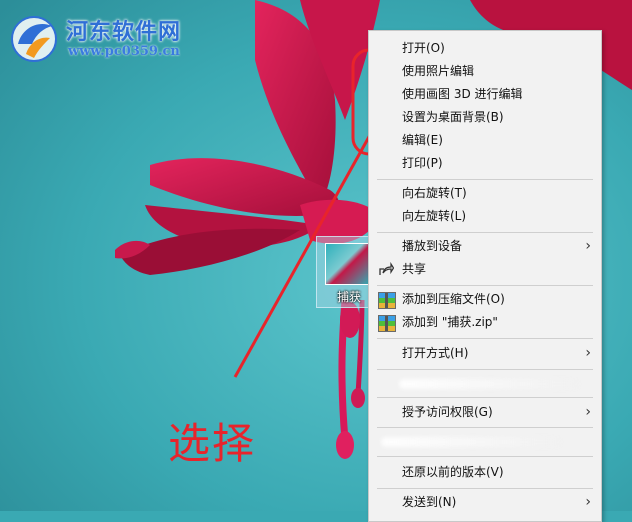 This screenshot has height=522, width=632. What do you see at coordinates (124, 51) in the screenshot?
I see `watermark-url: www.pc0359.cn` at bounding box center [124, 51].